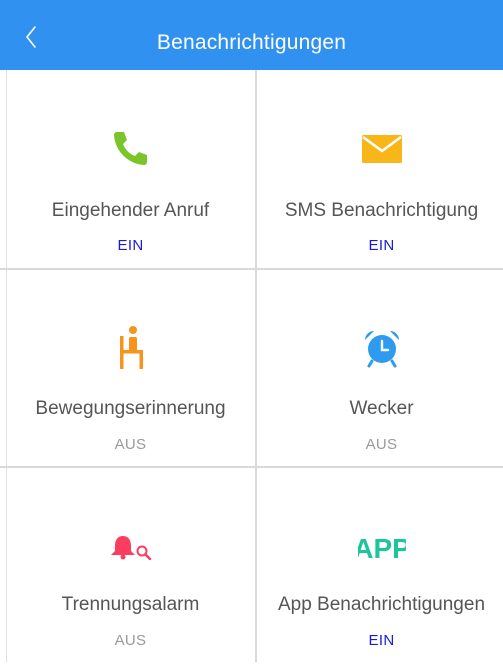 This screenshot has width=503, height=666. I want to click on top-bar: Benachrichtigungen, so click(251, 35).